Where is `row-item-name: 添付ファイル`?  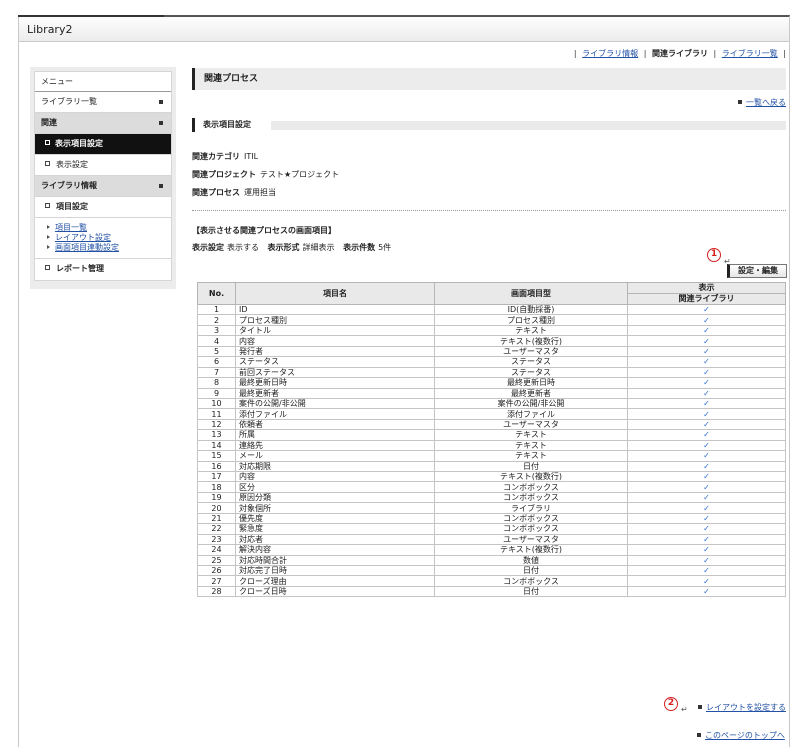
row-item-name: 添付ファイル is located at coordinates (335, 414).